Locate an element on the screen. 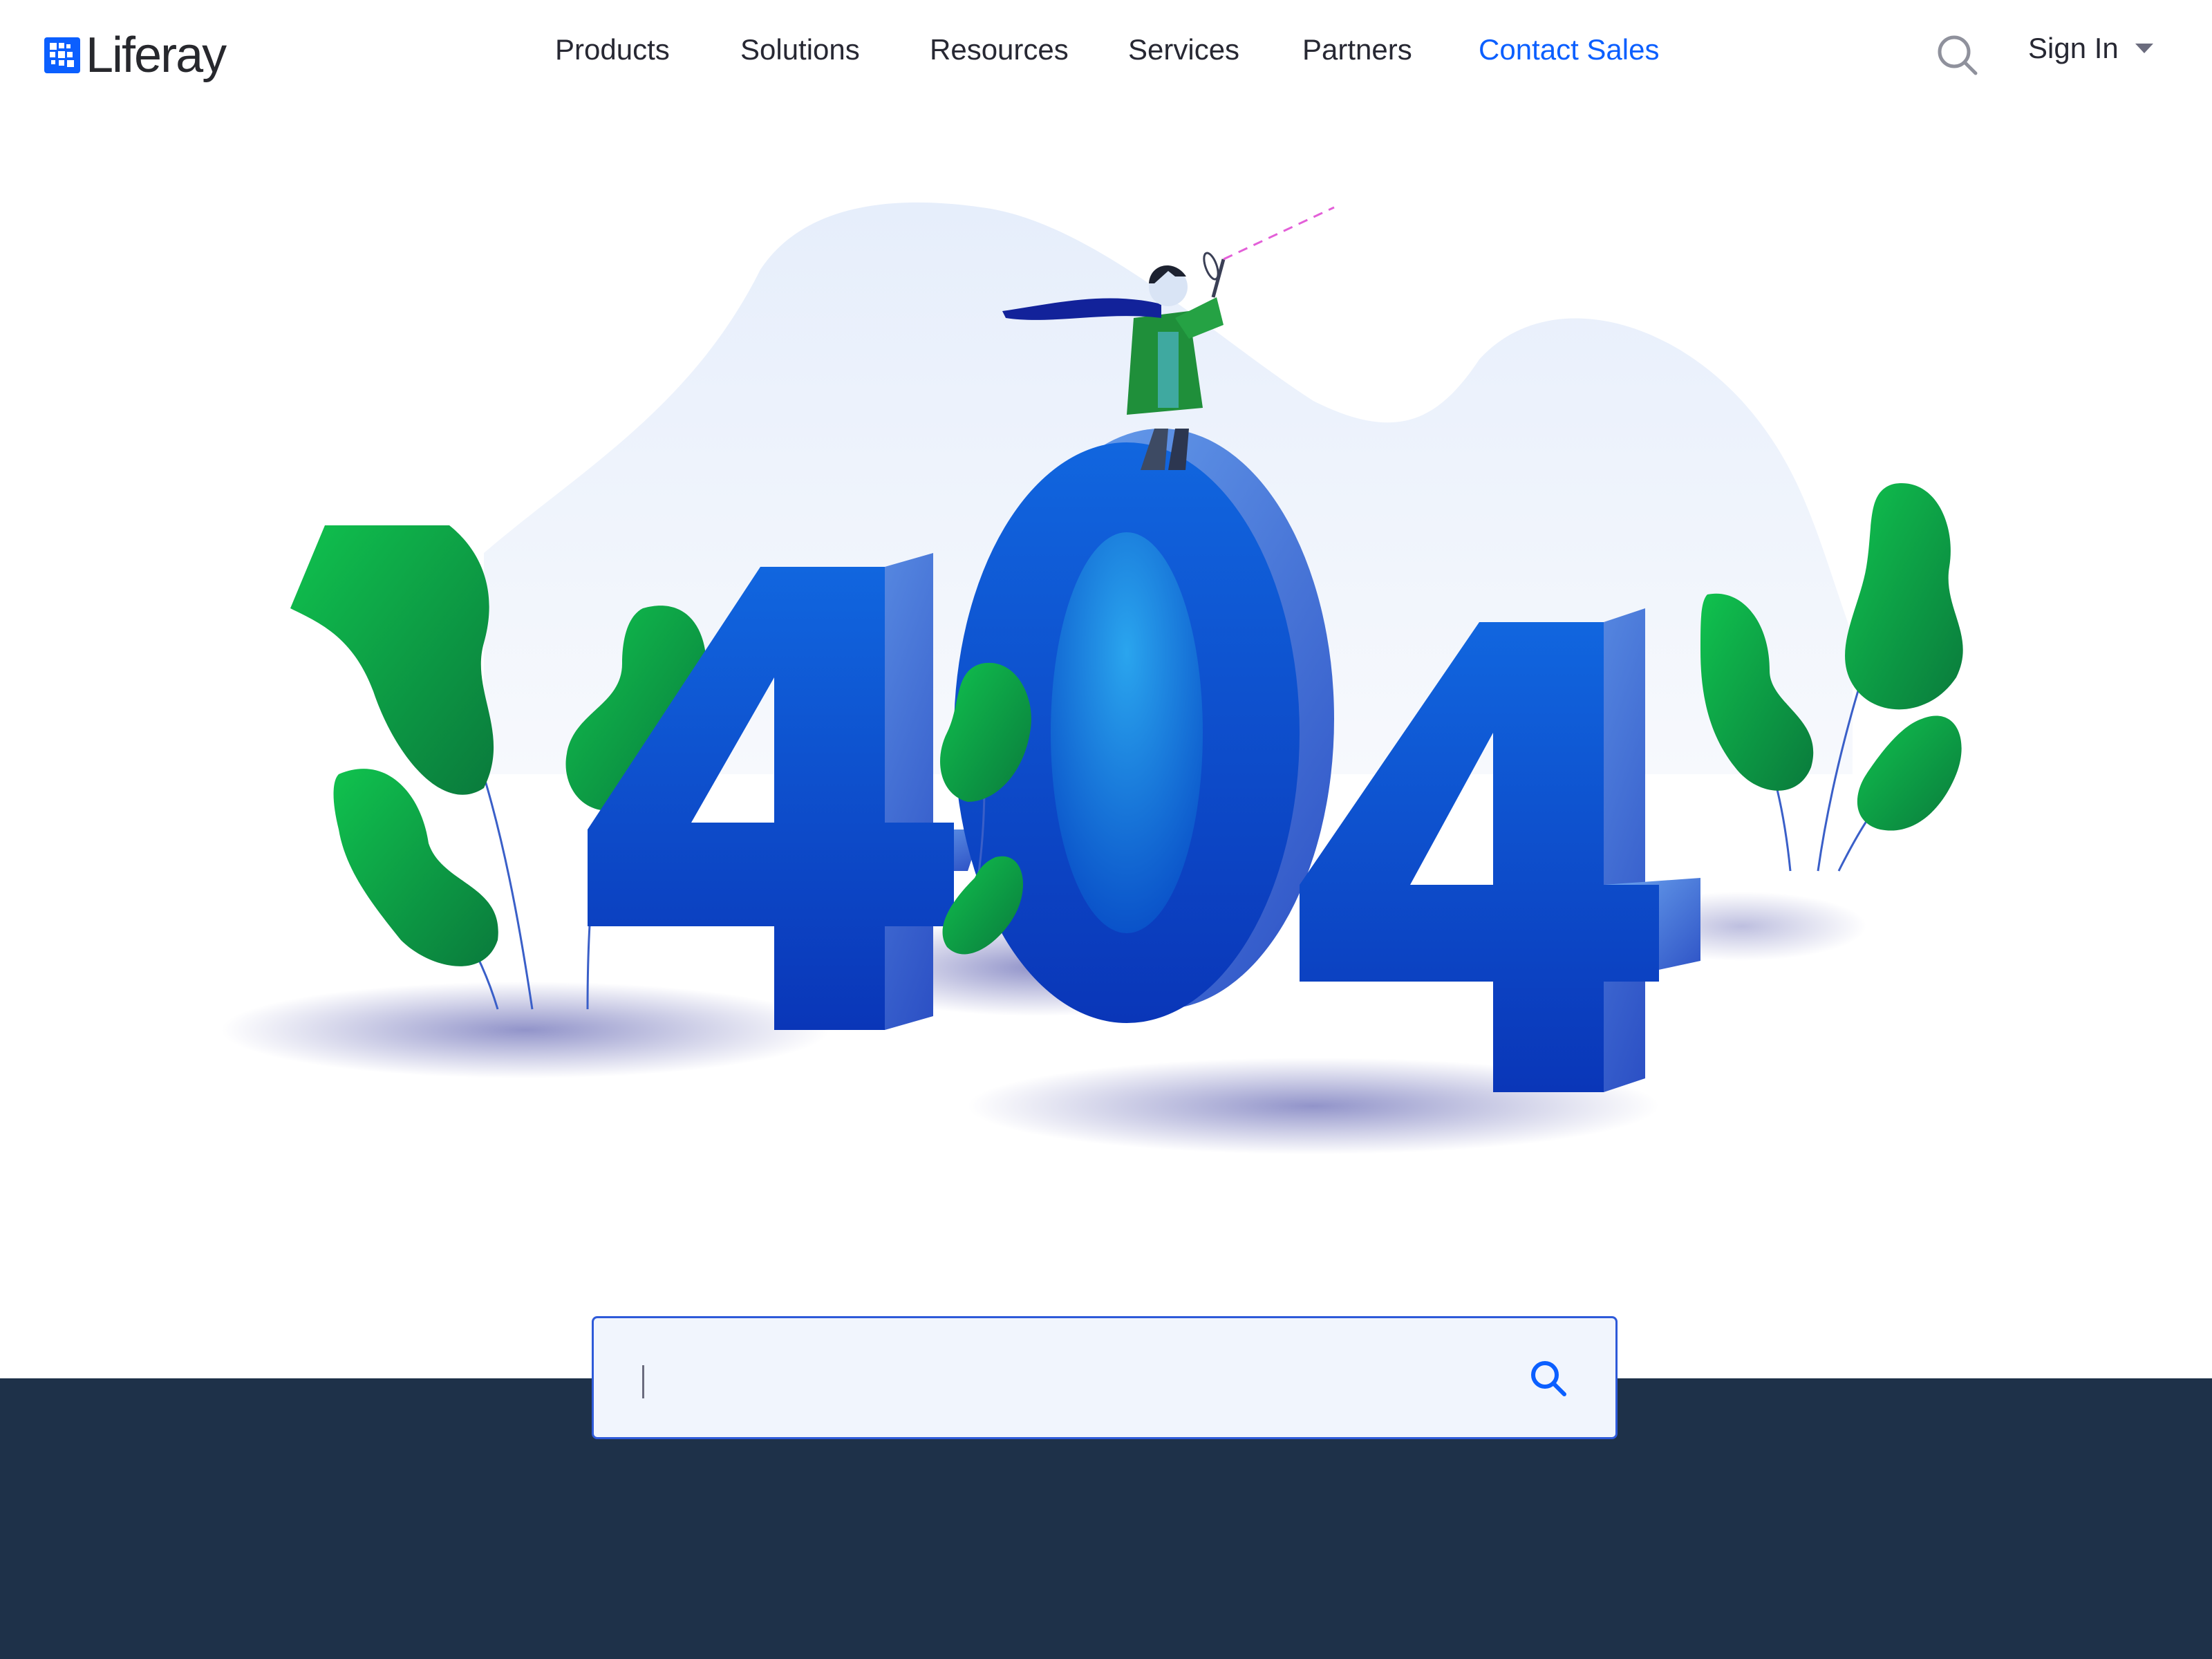 The width and height of the screenshot is (2212, 1659). liferay-logo-icon is located at coordinates (62, 55).